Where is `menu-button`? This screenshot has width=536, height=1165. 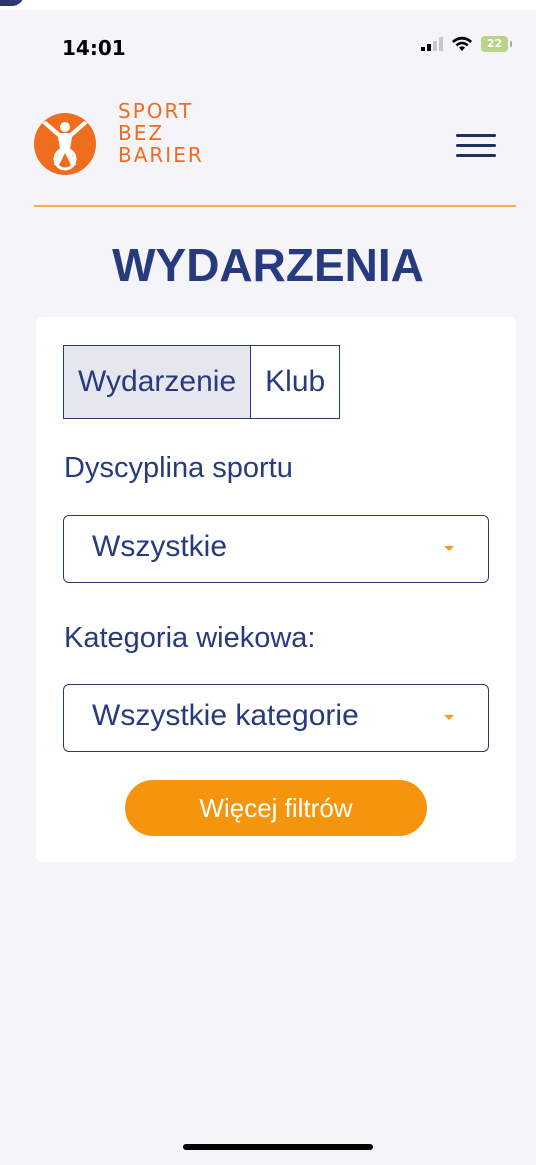 menu-button is located at coordinates (476, 147).